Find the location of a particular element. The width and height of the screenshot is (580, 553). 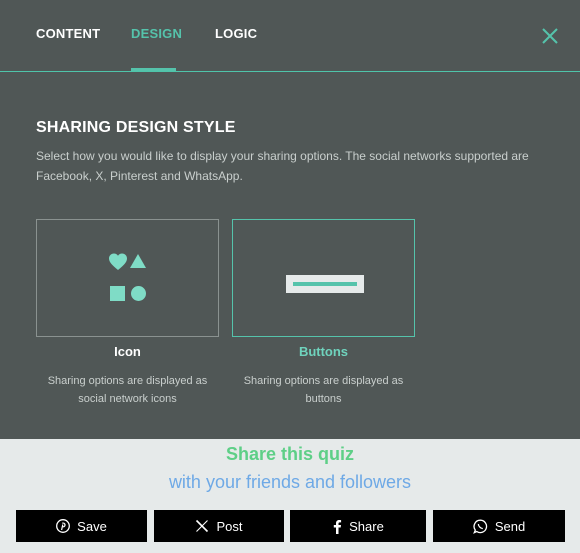

x-post-label: Post is located at coordinates (229, 526).